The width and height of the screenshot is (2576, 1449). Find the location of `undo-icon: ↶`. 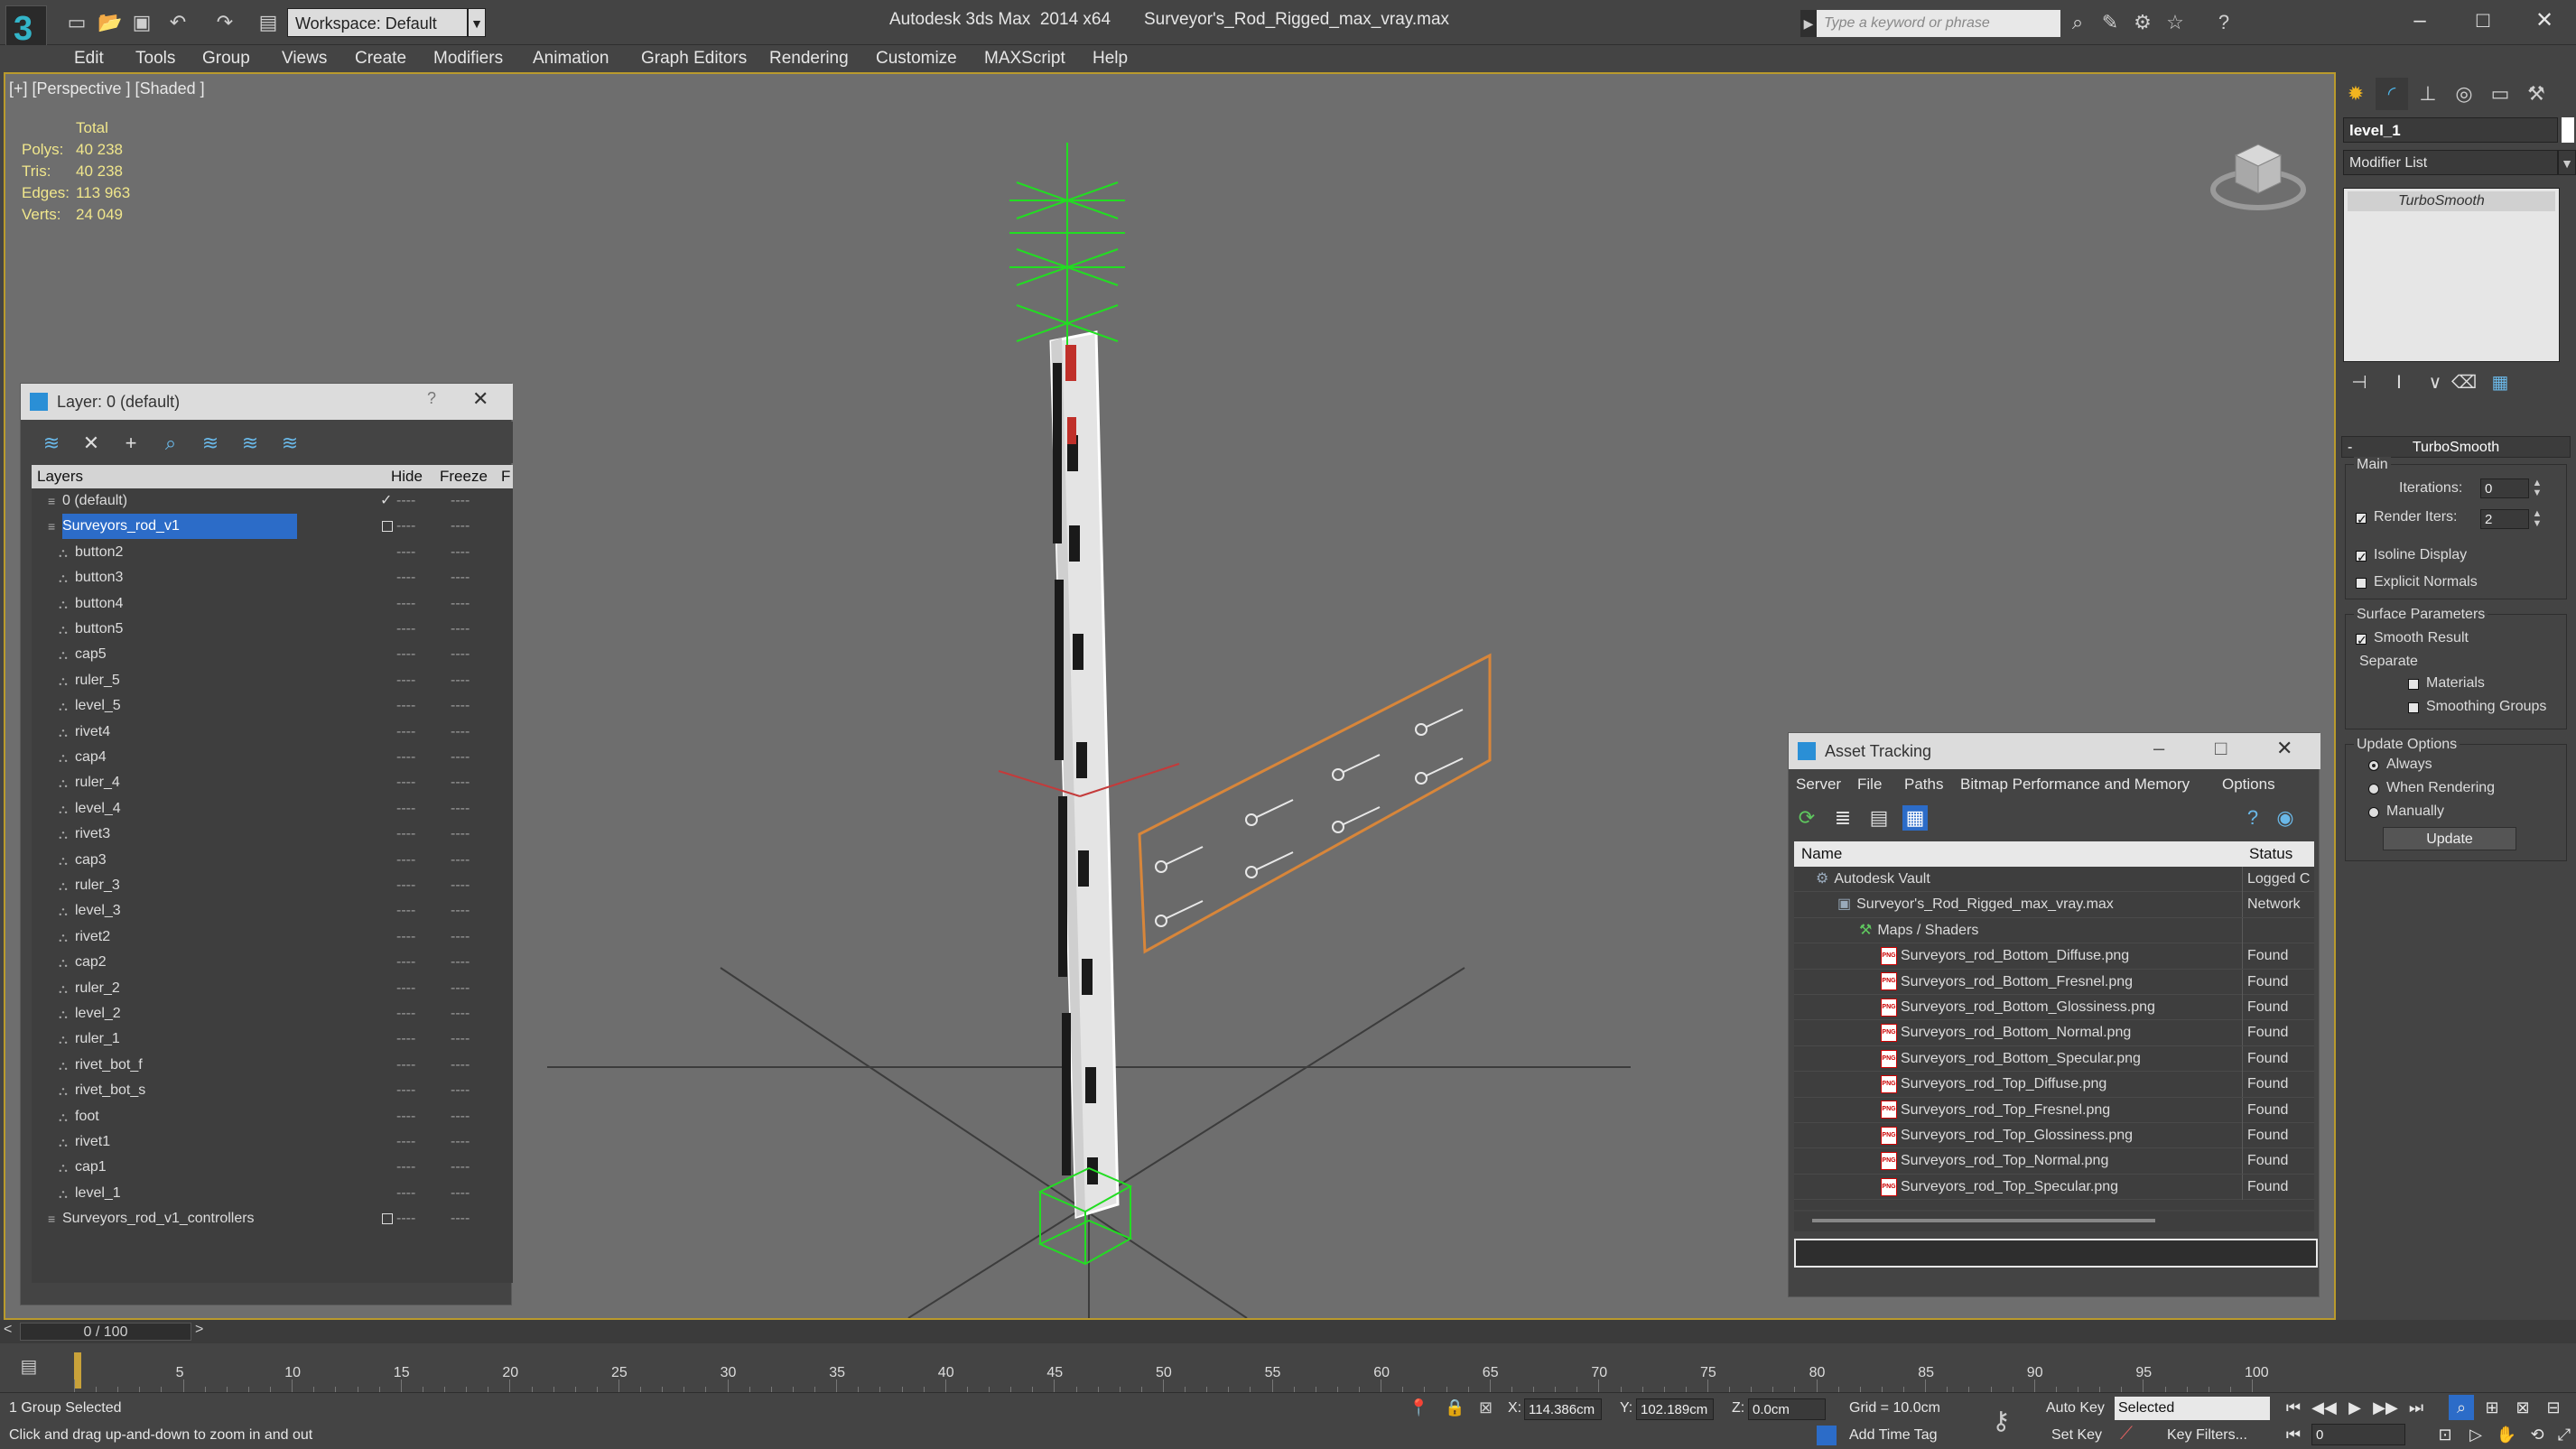

undo-icon: ↶ is located at coordinates (178, 22).